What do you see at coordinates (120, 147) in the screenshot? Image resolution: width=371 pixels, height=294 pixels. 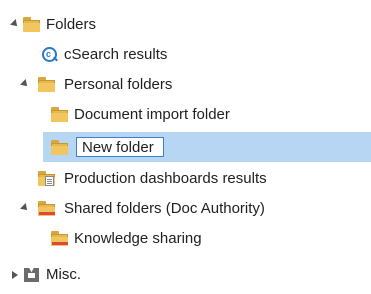 I see `rename-folder-input` at bounding box center [120, 147].